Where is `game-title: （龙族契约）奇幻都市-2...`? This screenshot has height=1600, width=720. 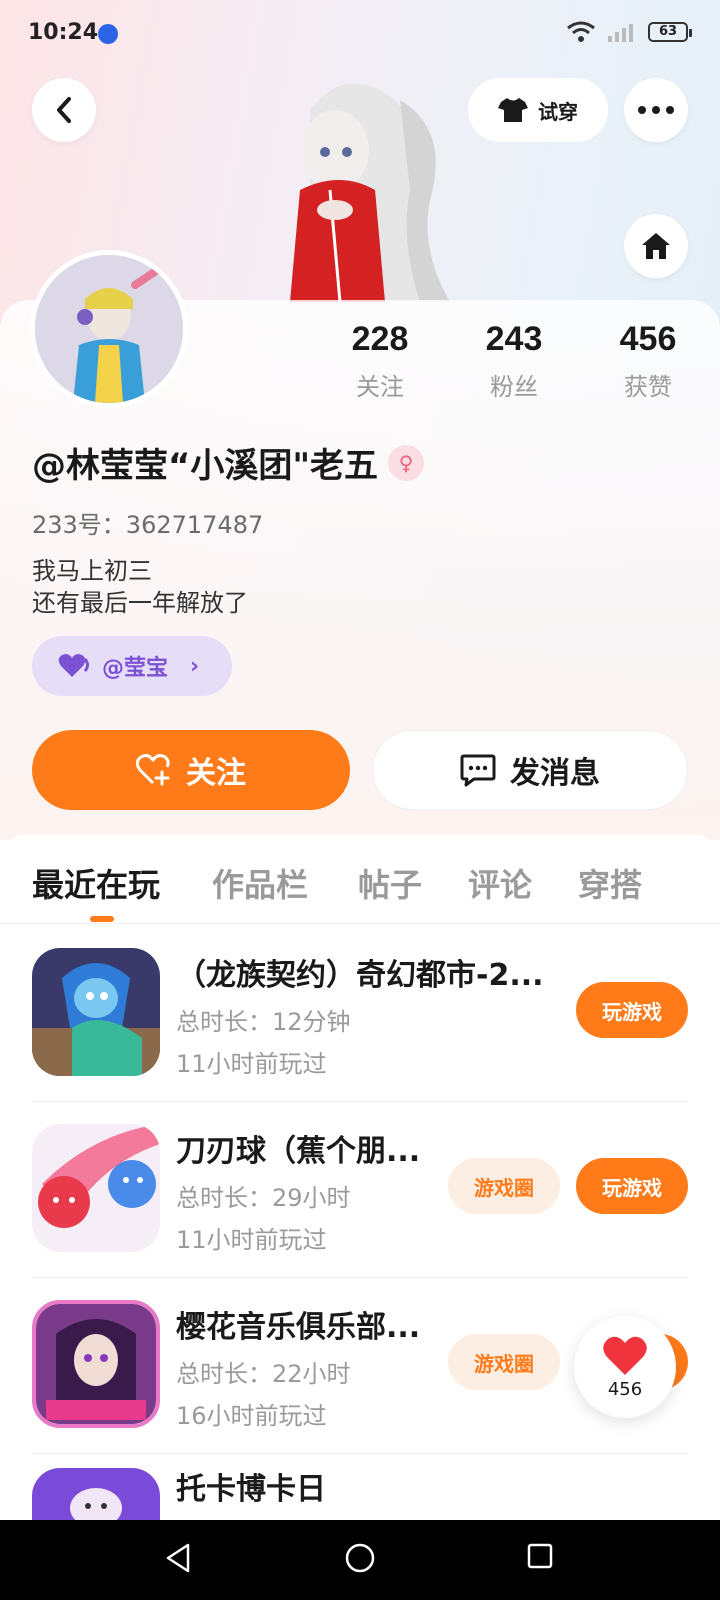 game-title: （龙族契约）奇幻都市-2... is located at coordinates (360, 975).